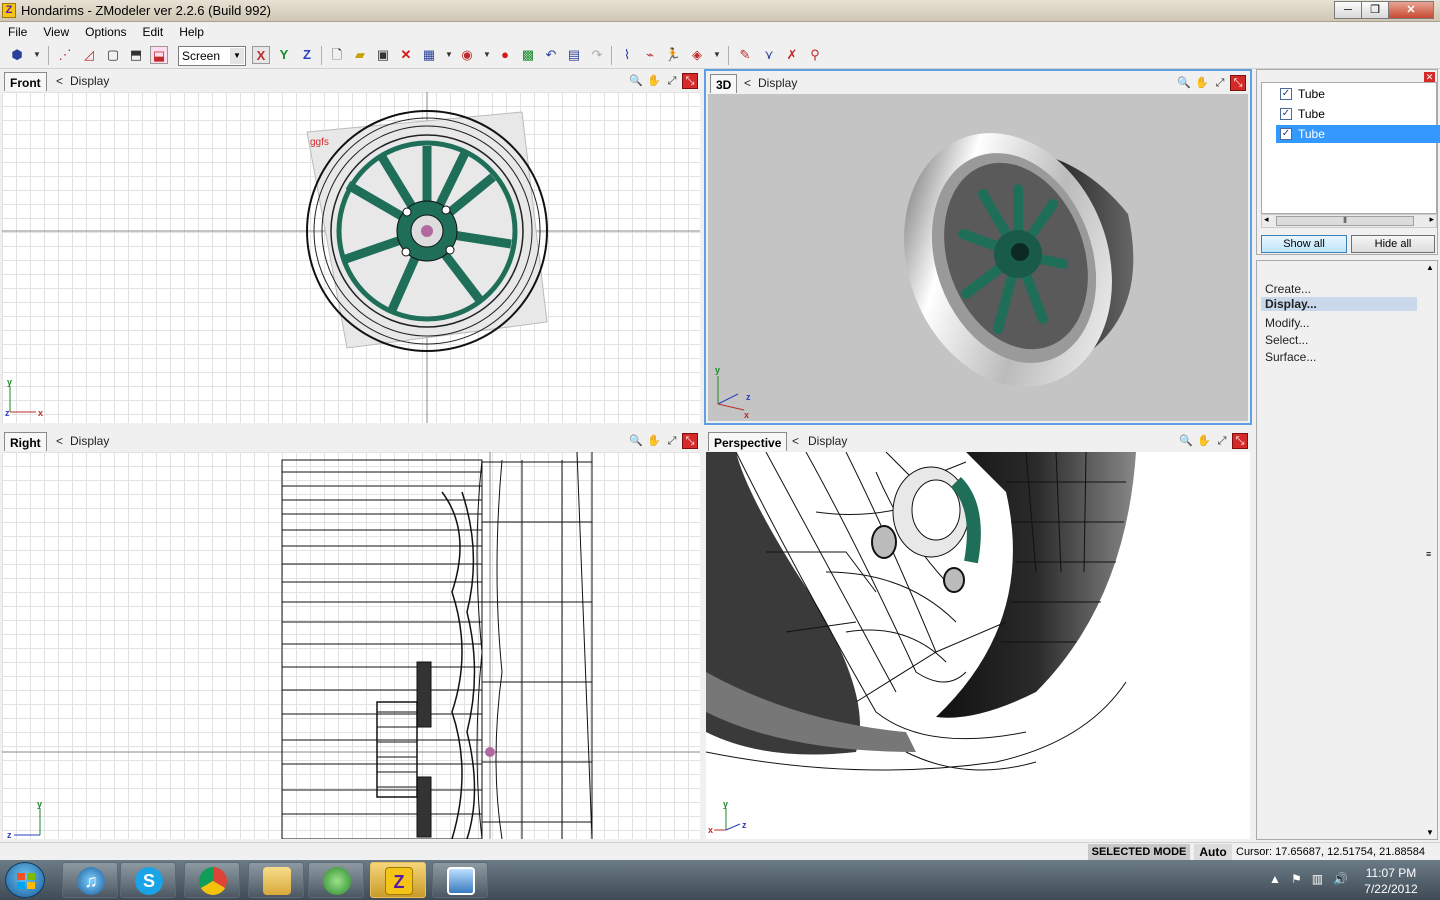  What do you see at coordinates (1428, 554) in the screenshot?
I see `scroll-grip-icon: ≡` at bounding box center [1428, 554].